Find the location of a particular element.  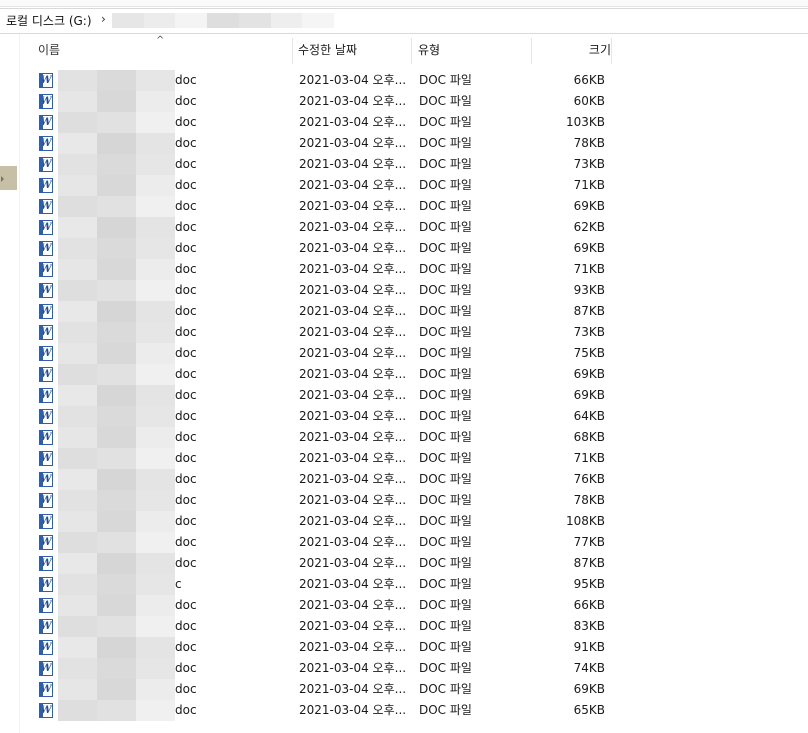

address-bar: 로컬 디스크 (G:) › is located at coordinates (404, 21).